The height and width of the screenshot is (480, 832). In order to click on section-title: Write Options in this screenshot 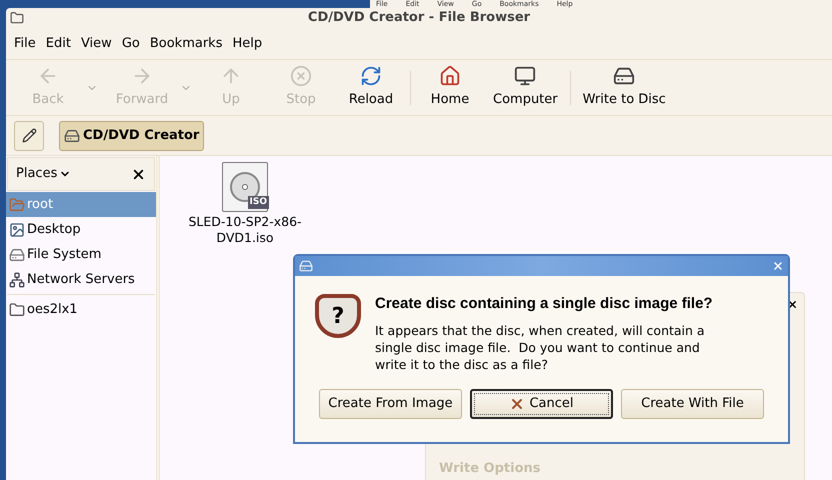, I will do `click(489, 469)`.